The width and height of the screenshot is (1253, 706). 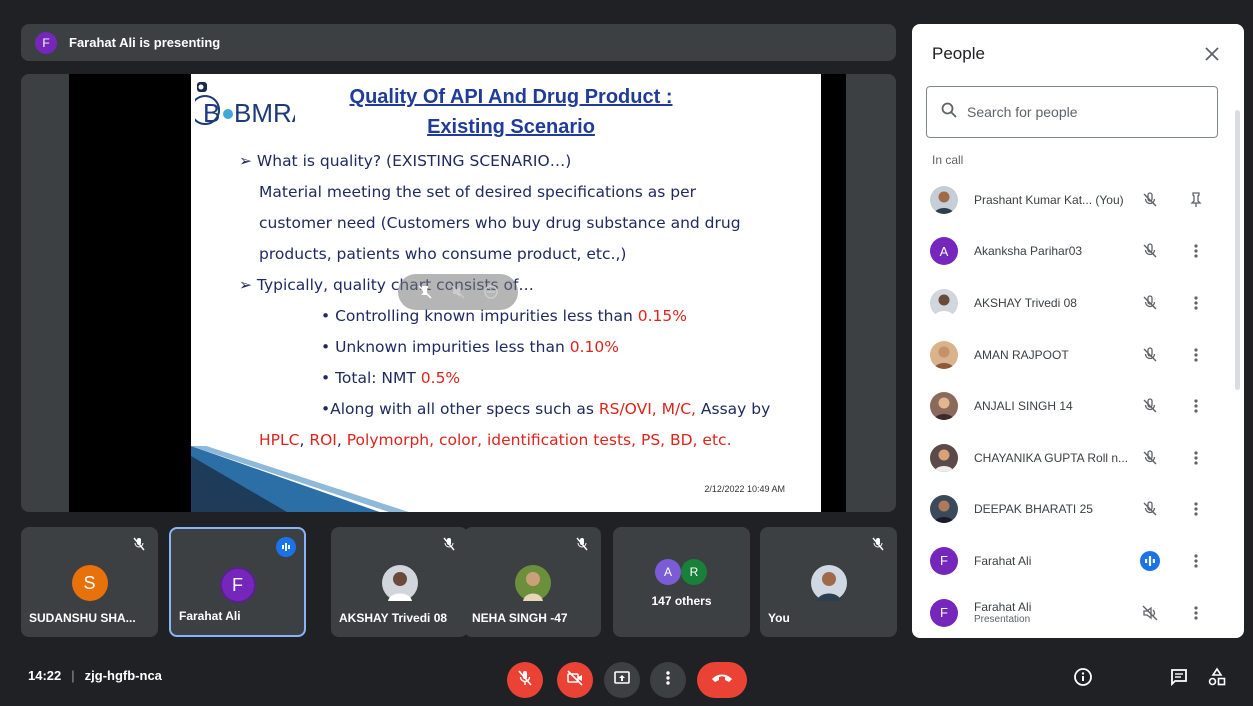 What do you see at coordinates (1078, 561) in the screenshot?
I see `list-item: F Farahat Ali` at bounding box center [1078, 561].